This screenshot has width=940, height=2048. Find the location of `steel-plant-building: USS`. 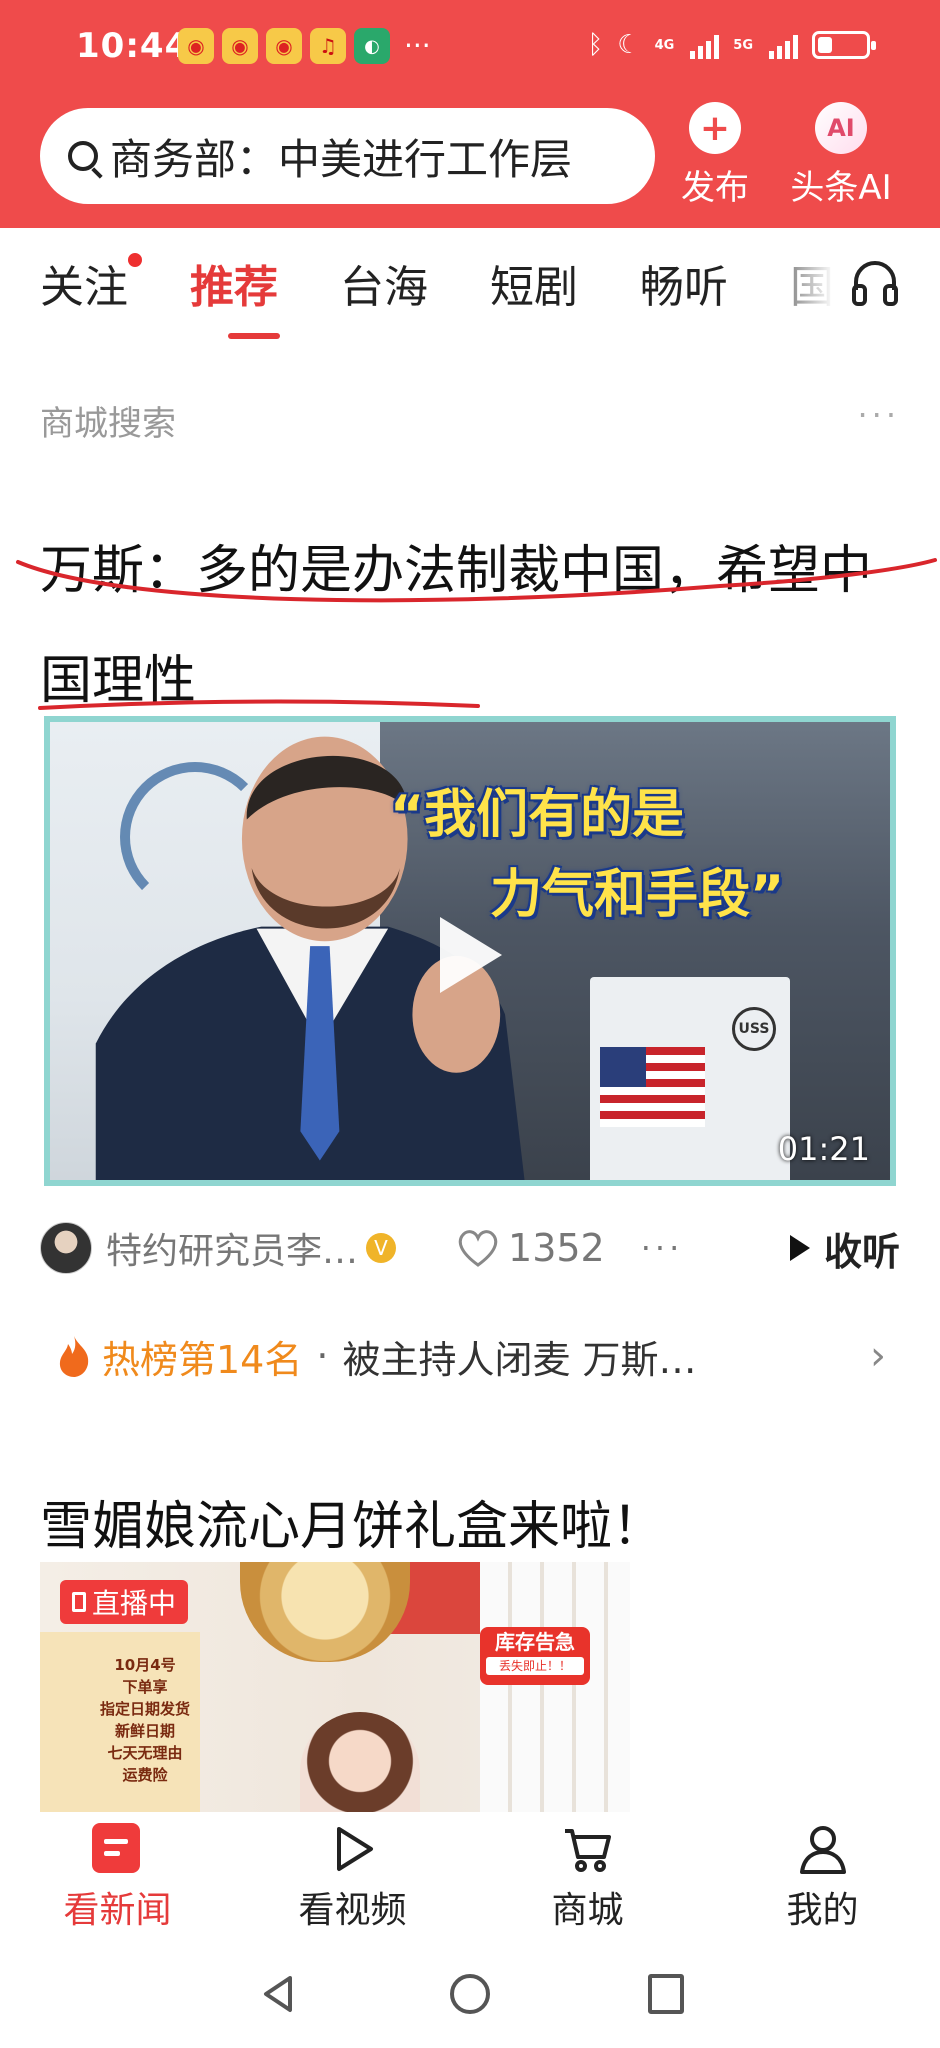

steel-plant-building: USS is located at coordinates (690, 1078).